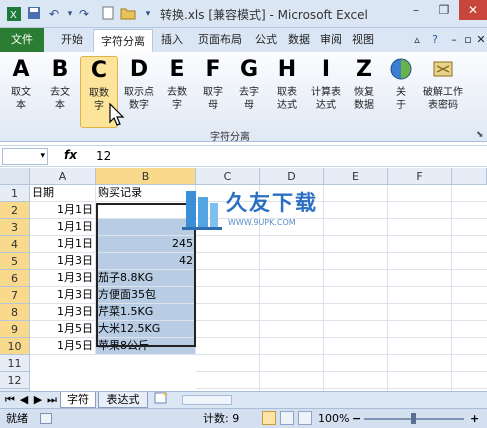  Describe the element at coordinates (60, 92) in the screenshot. I see `remove-text-button: B 去文 本` at that location.